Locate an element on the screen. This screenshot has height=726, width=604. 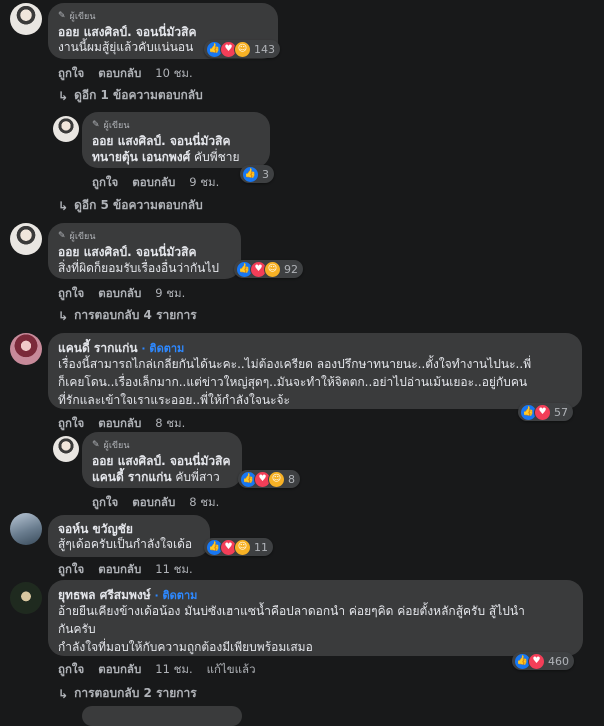
reaction-count: 143 is located at coordinates (264, 49).